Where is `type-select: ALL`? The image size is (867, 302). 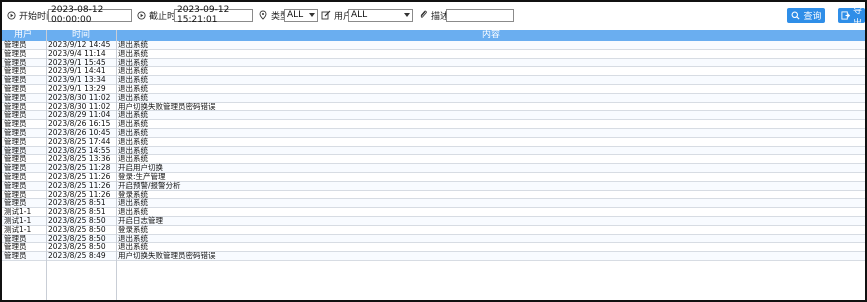
type-select: ALL is located at coordinates (301, 15).